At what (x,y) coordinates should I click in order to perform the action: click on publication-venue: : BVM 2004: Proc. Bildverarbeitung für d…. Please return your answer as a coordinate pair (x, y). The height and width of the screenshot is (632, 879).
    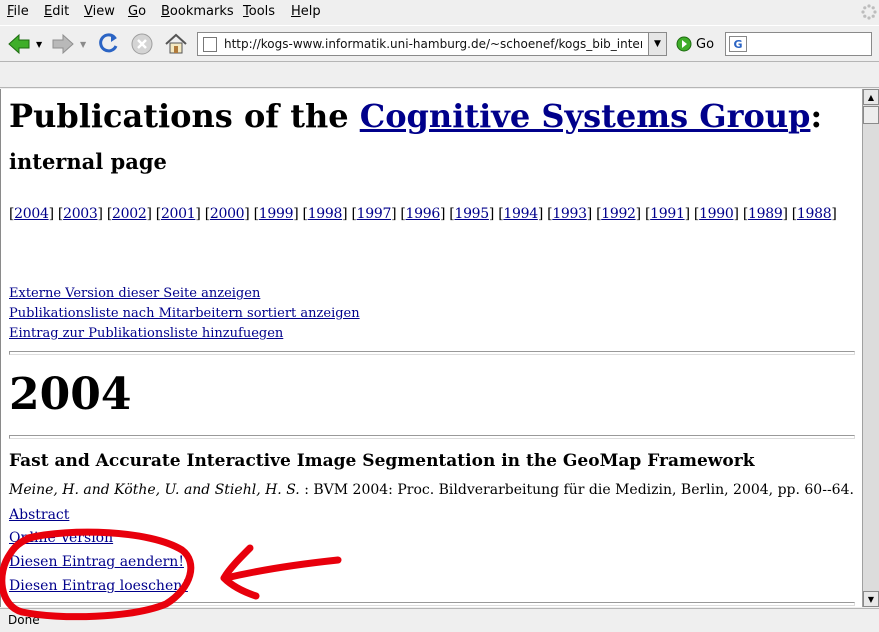
    Looking at the image, I should click on (576, 490).